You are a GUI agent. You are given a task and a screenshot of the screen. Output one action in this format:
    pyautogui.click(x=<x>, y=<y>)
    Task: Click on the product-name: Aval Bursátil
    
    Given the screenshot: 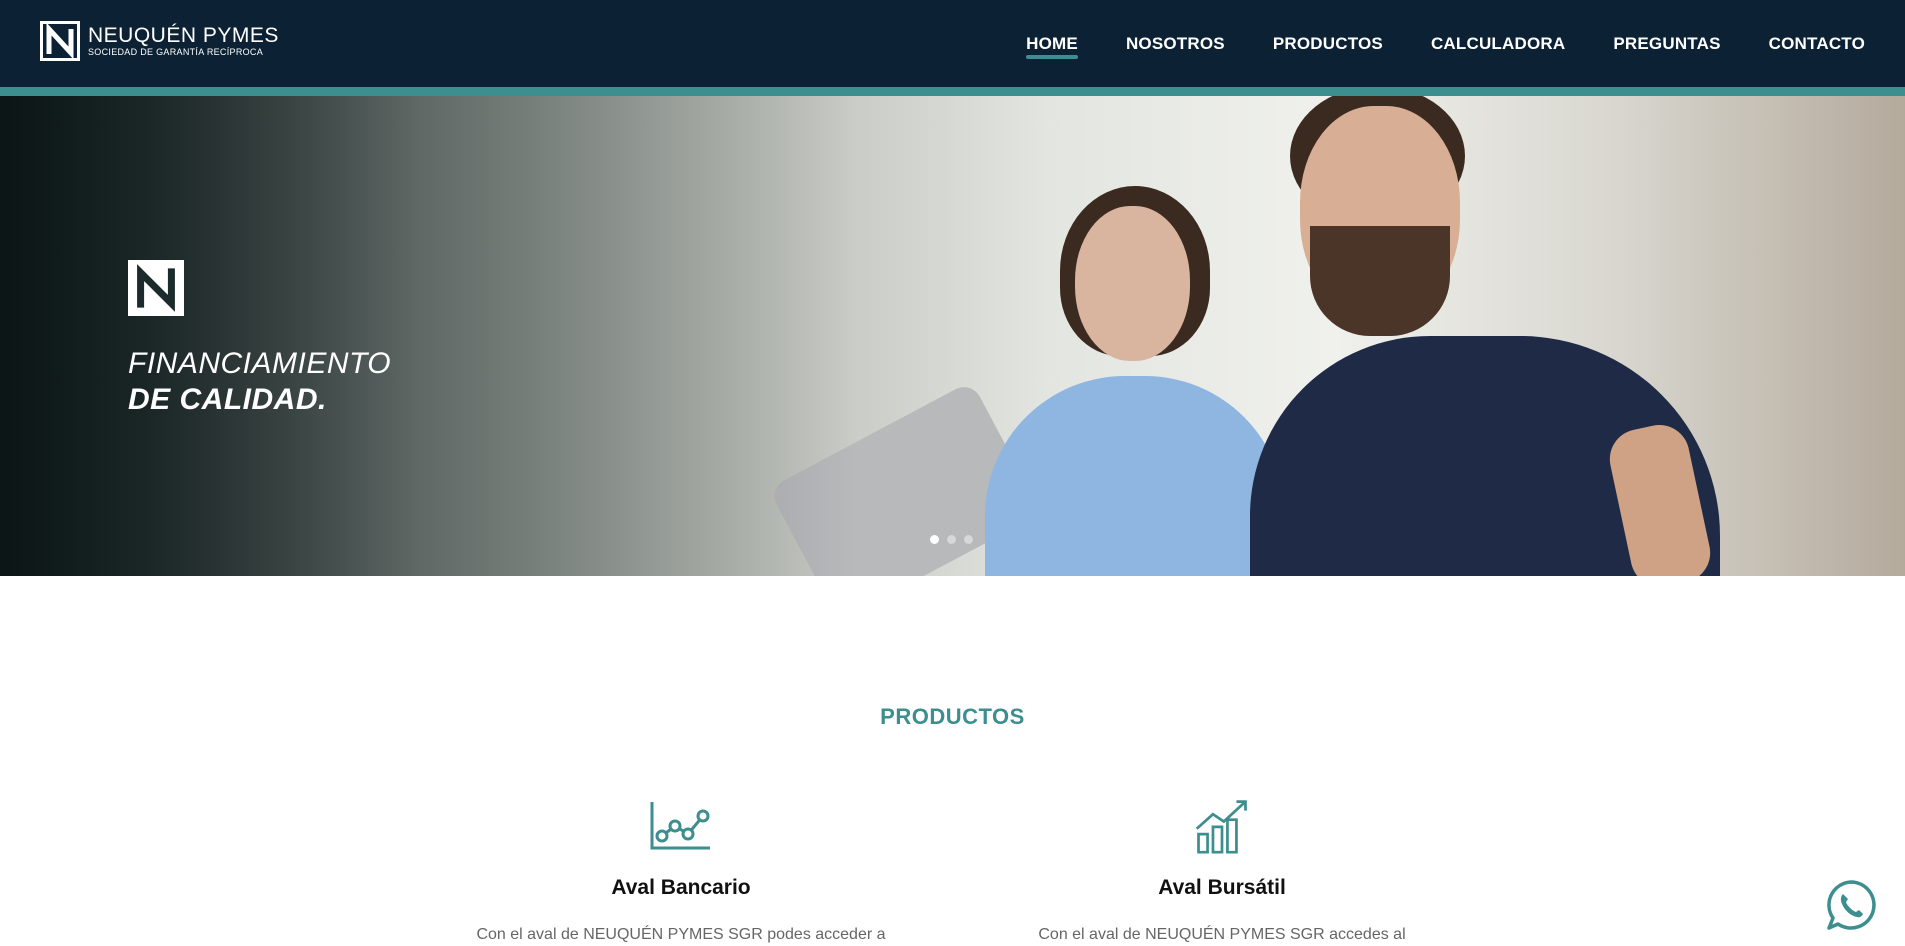 What is the action you would take?
    pyautogui.click(x=1222, y=887)
    